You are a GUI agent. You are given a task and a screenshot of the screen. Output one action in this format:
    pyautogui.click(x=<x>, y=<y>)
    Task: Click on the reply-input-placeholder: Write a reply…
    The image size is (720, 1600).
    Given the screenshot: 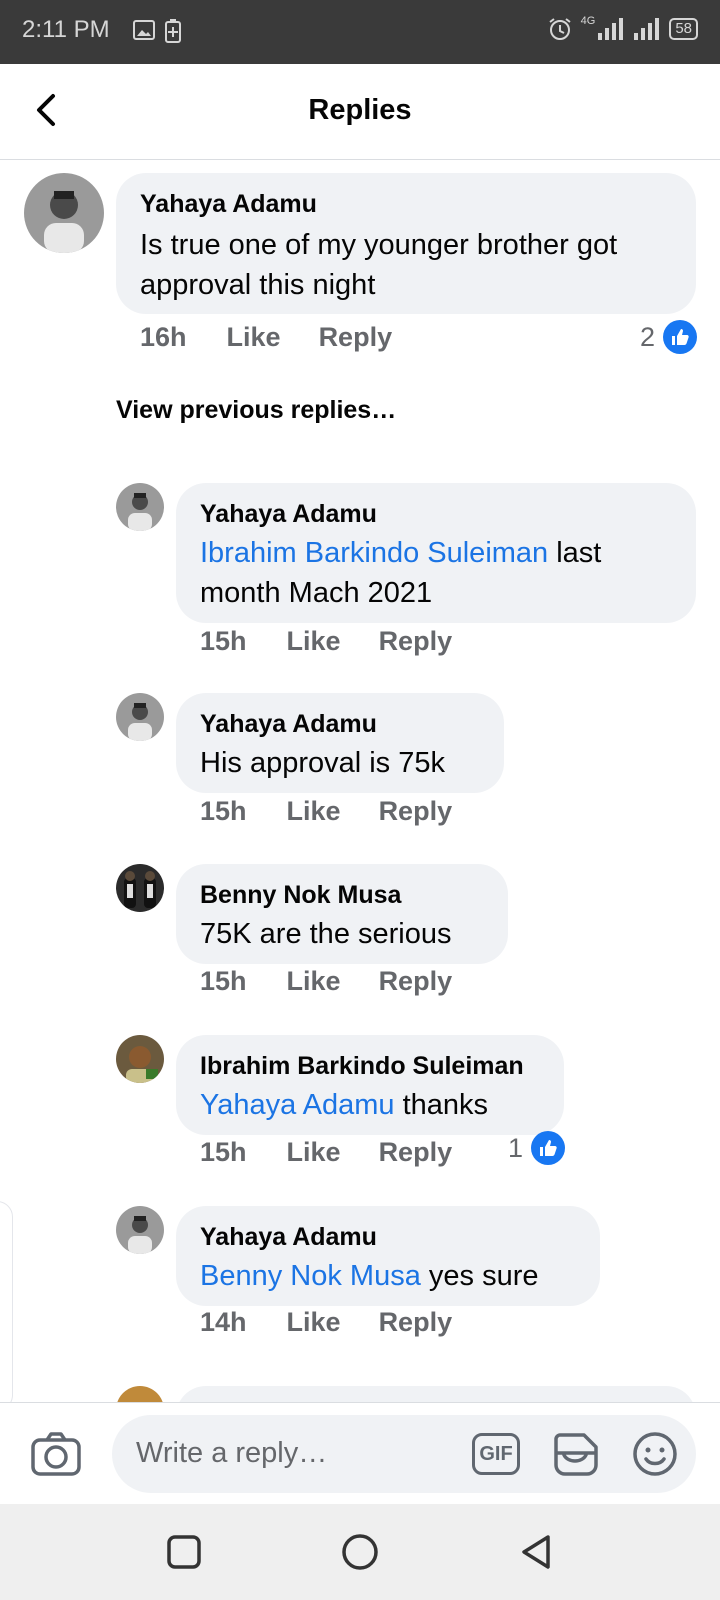 What is the action you would take?
    pyautogui.click(x=232, y=1453)
    